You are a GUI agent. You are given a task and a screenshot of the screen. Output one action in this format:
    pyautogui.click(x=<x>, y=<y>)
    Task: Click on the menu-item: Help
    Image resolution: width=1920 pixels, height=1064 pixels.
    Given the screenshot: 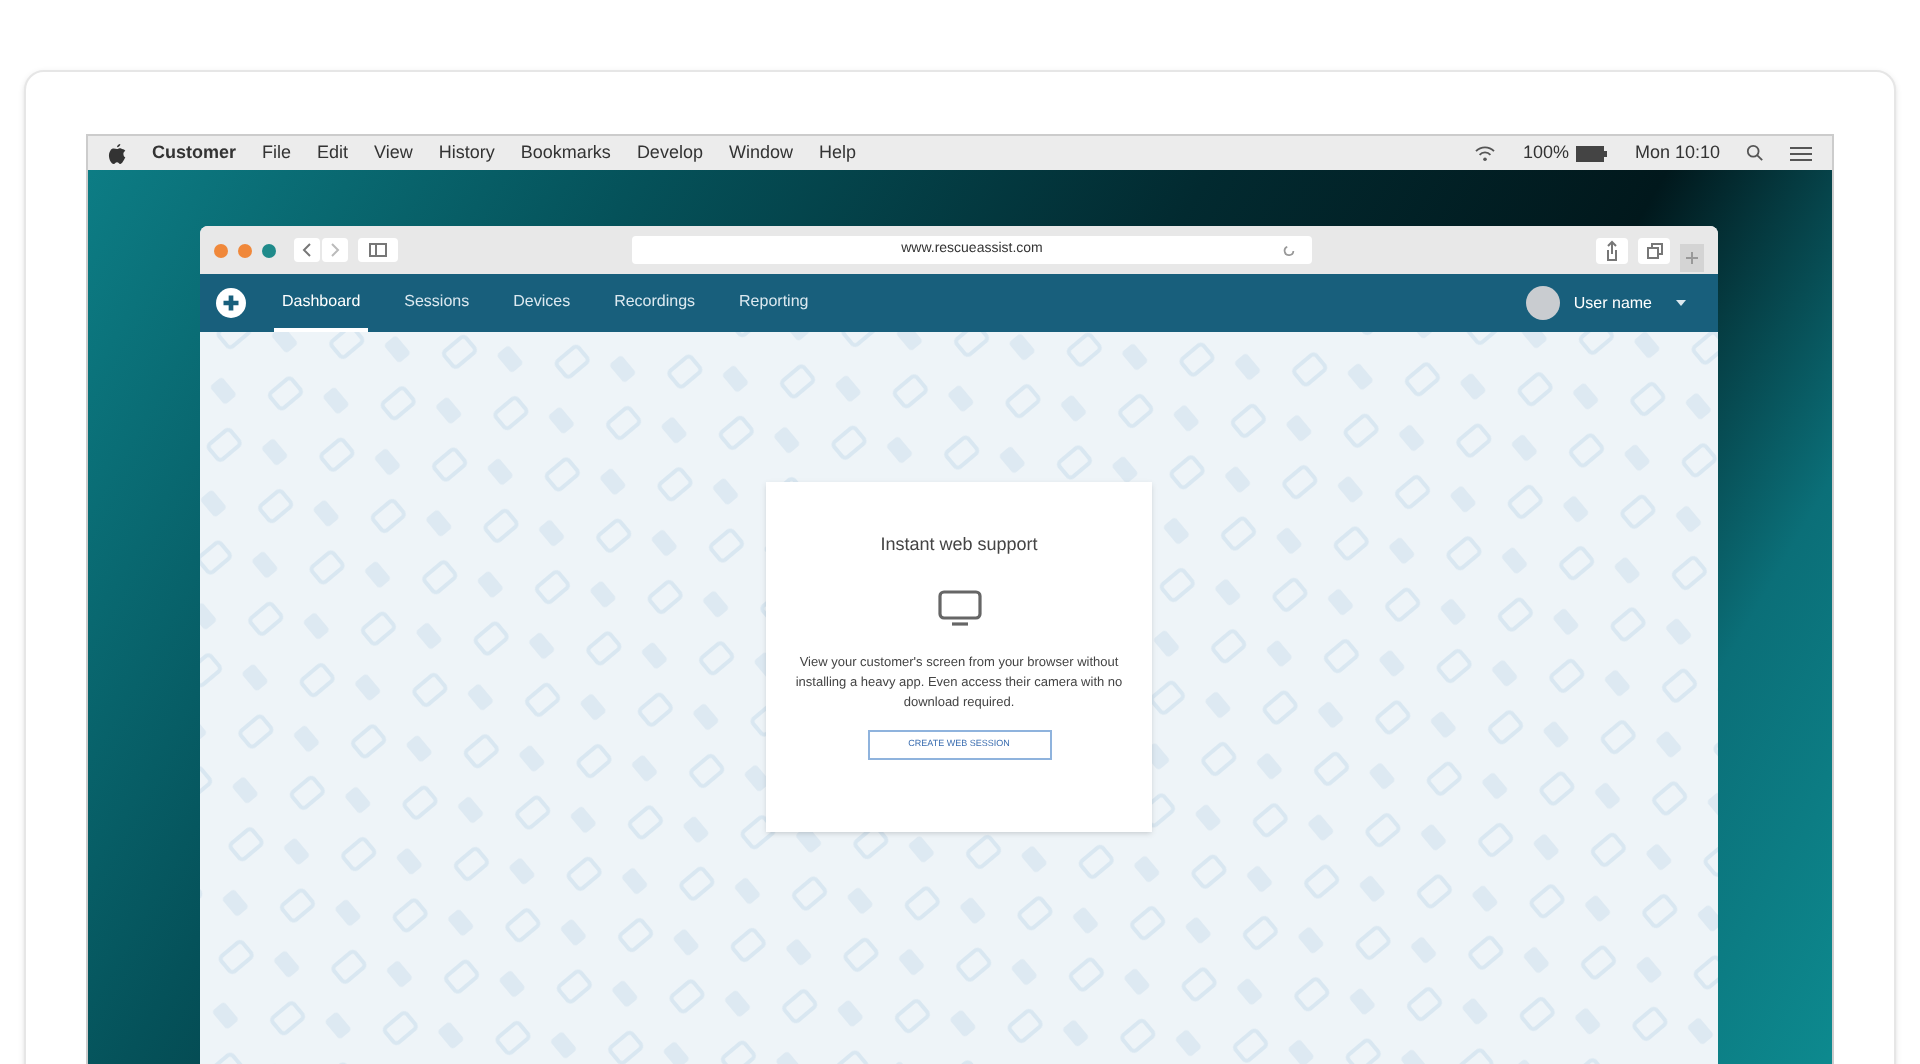 What is the action you would take?
    pyautogui.click(x=837, y=153)
    